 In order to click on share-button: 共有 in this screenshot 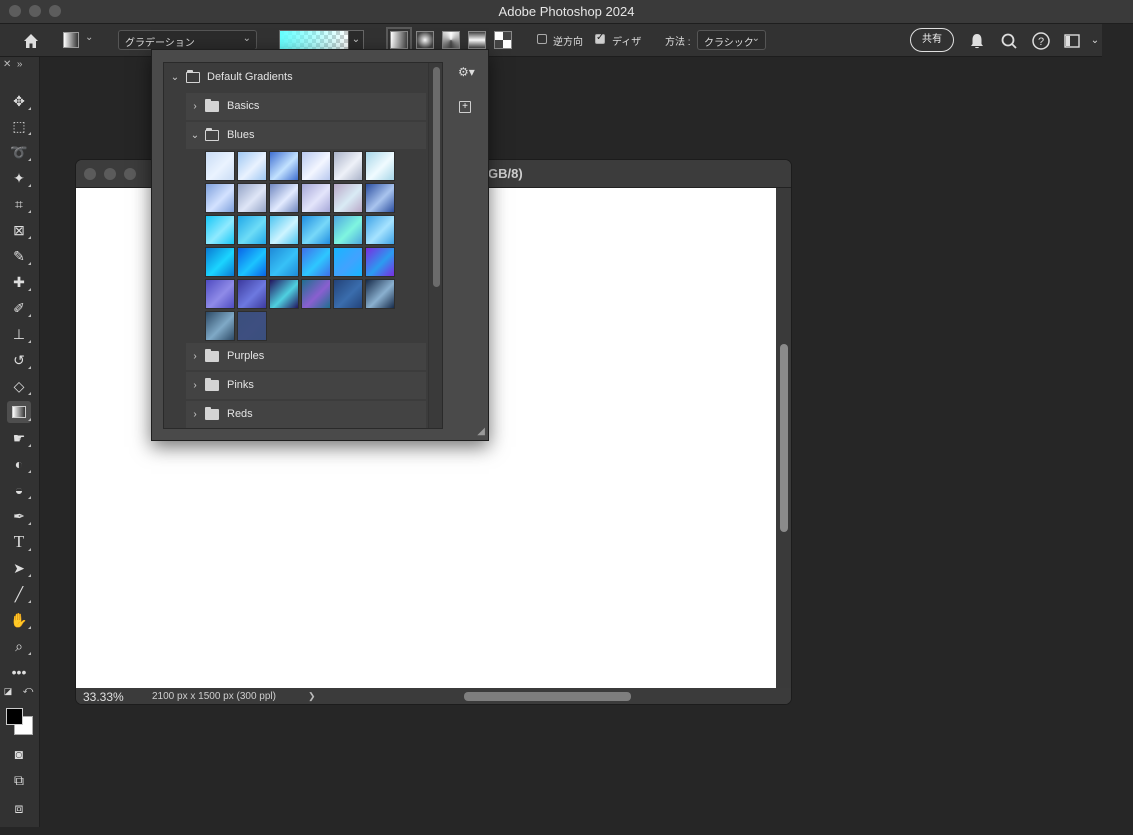, I will do `click(932, 40)`.